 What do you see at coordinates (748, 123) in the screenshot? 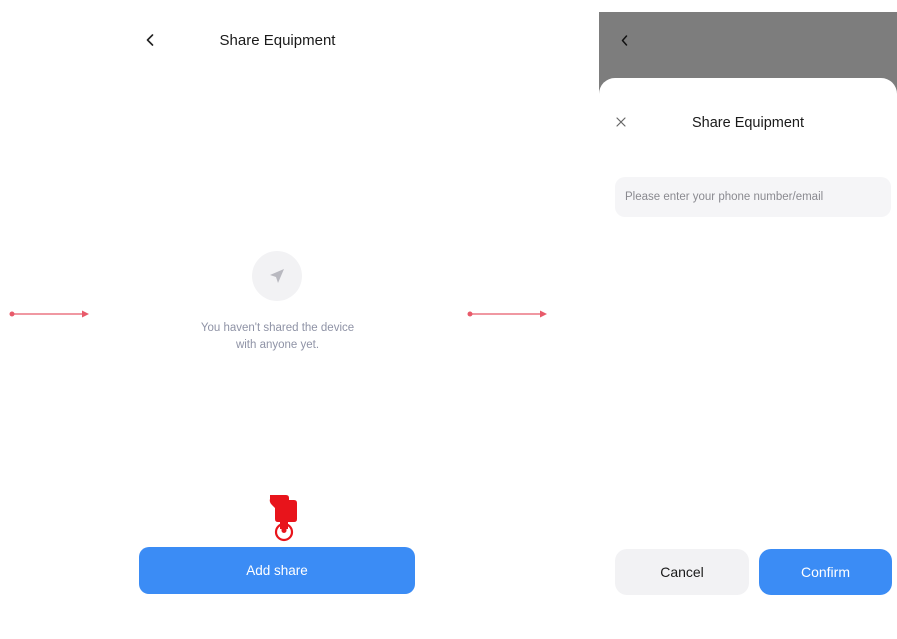
I see `sheet-title: Share Equipment` at bounding box center [748, 123].